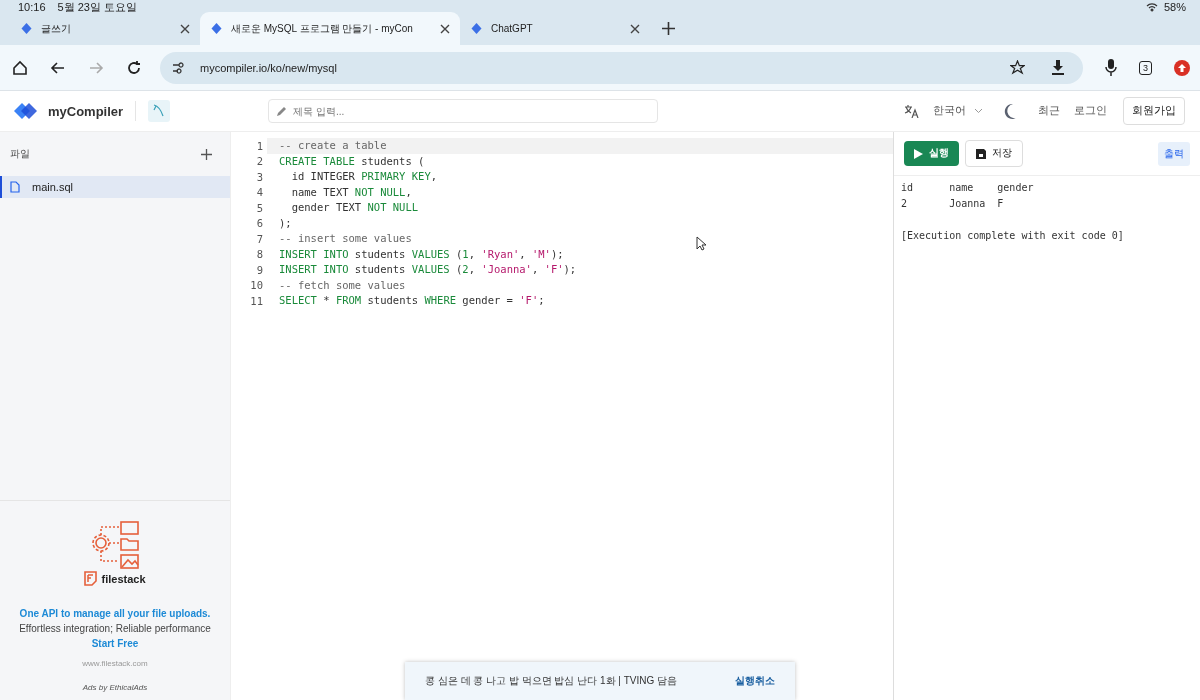 This screenshot has height=700, width=1200. Describe the element at coordinates (342, 285) in the screenshot. I see `code-line: -- fetch some values` at that location.